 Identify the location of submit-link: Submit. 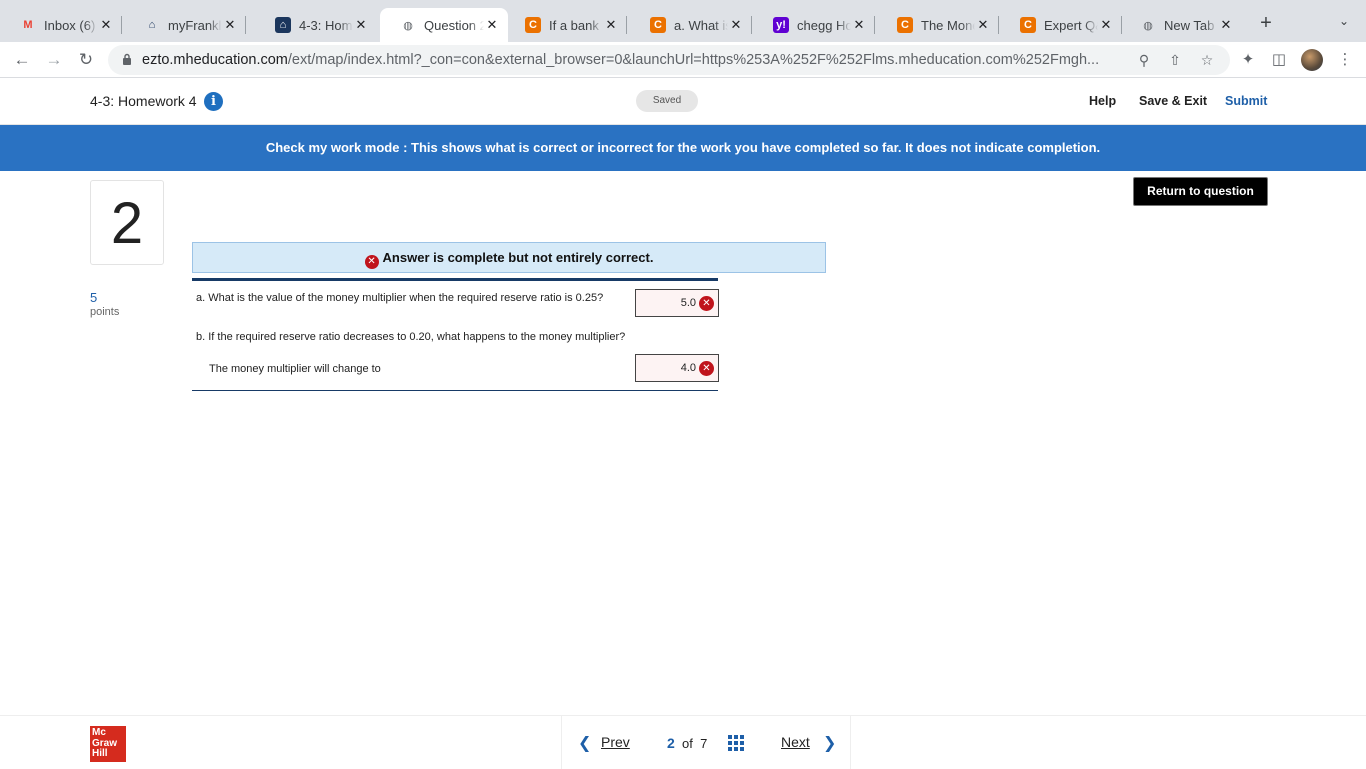
(1246, 101).